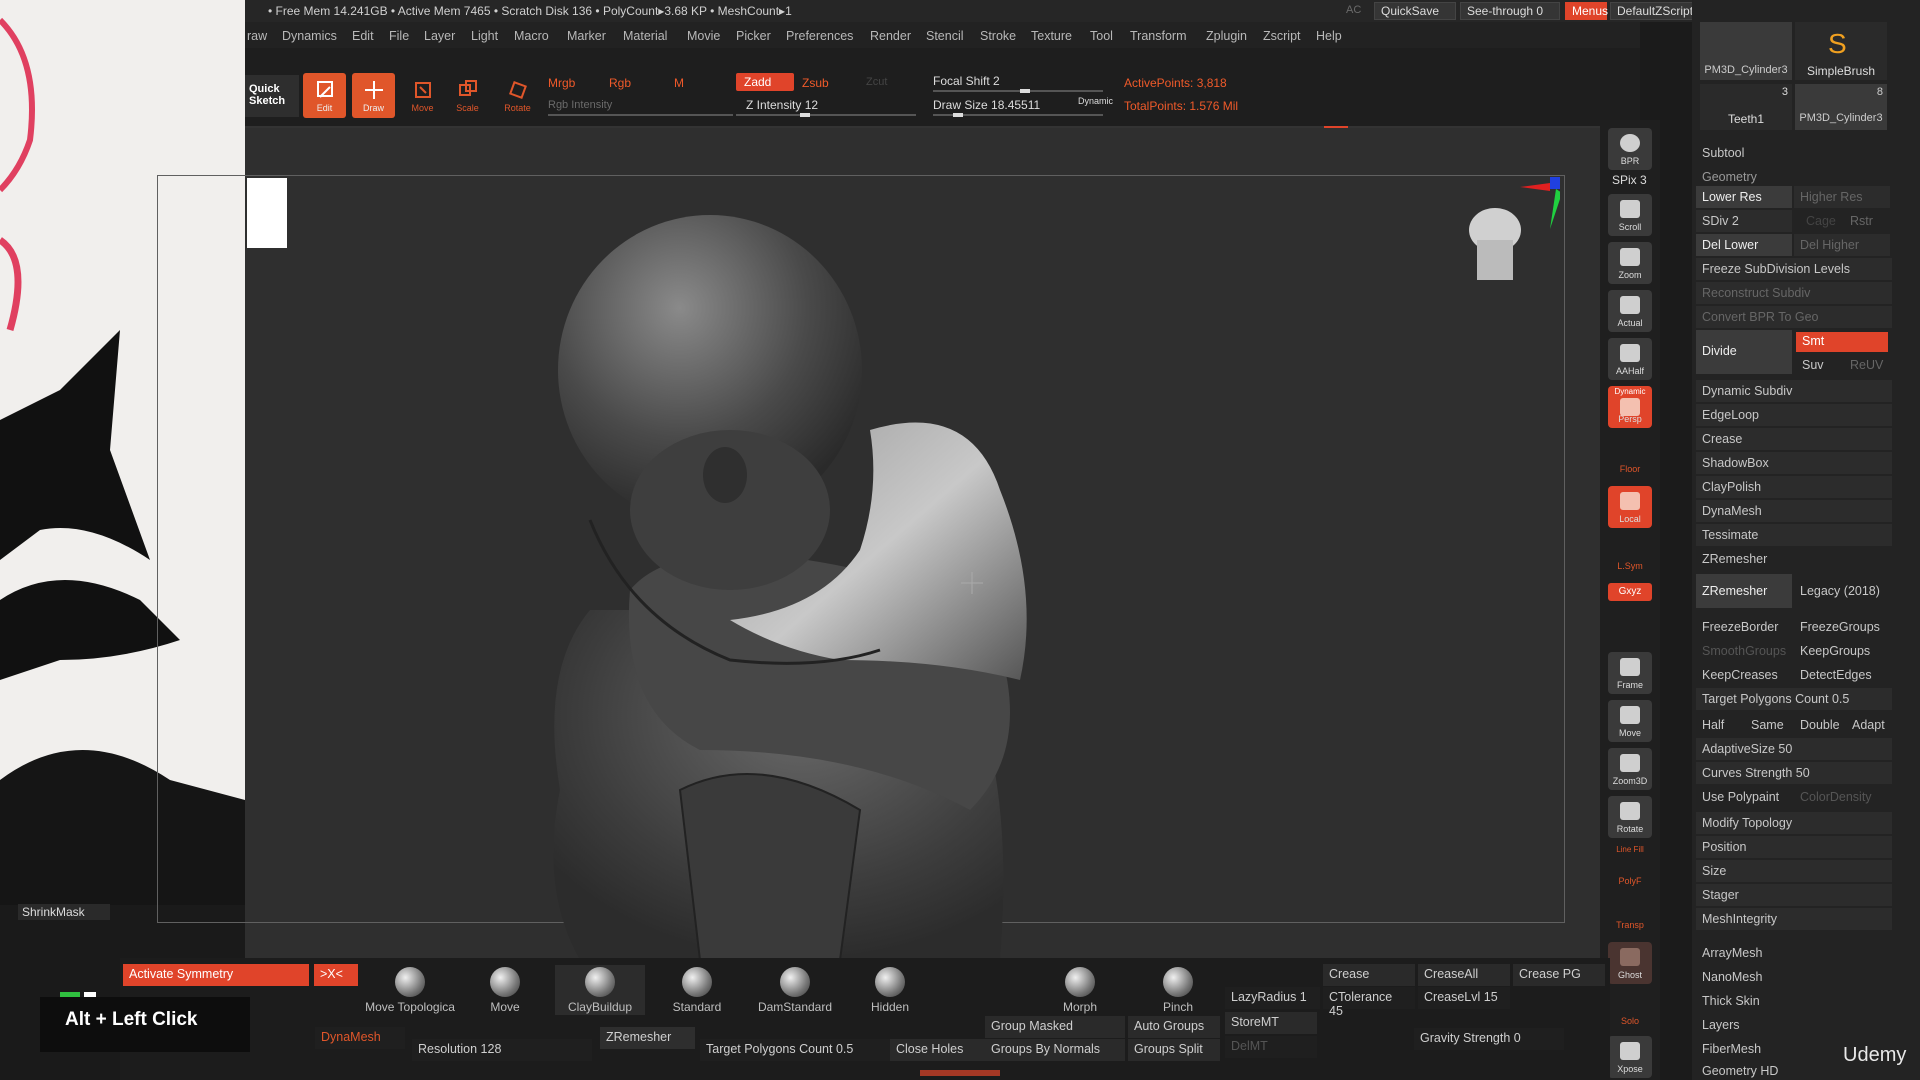 The height and width of the screenshot is (1080, 1920). I want to click on menu-picker: Picker, so click(753, 36).